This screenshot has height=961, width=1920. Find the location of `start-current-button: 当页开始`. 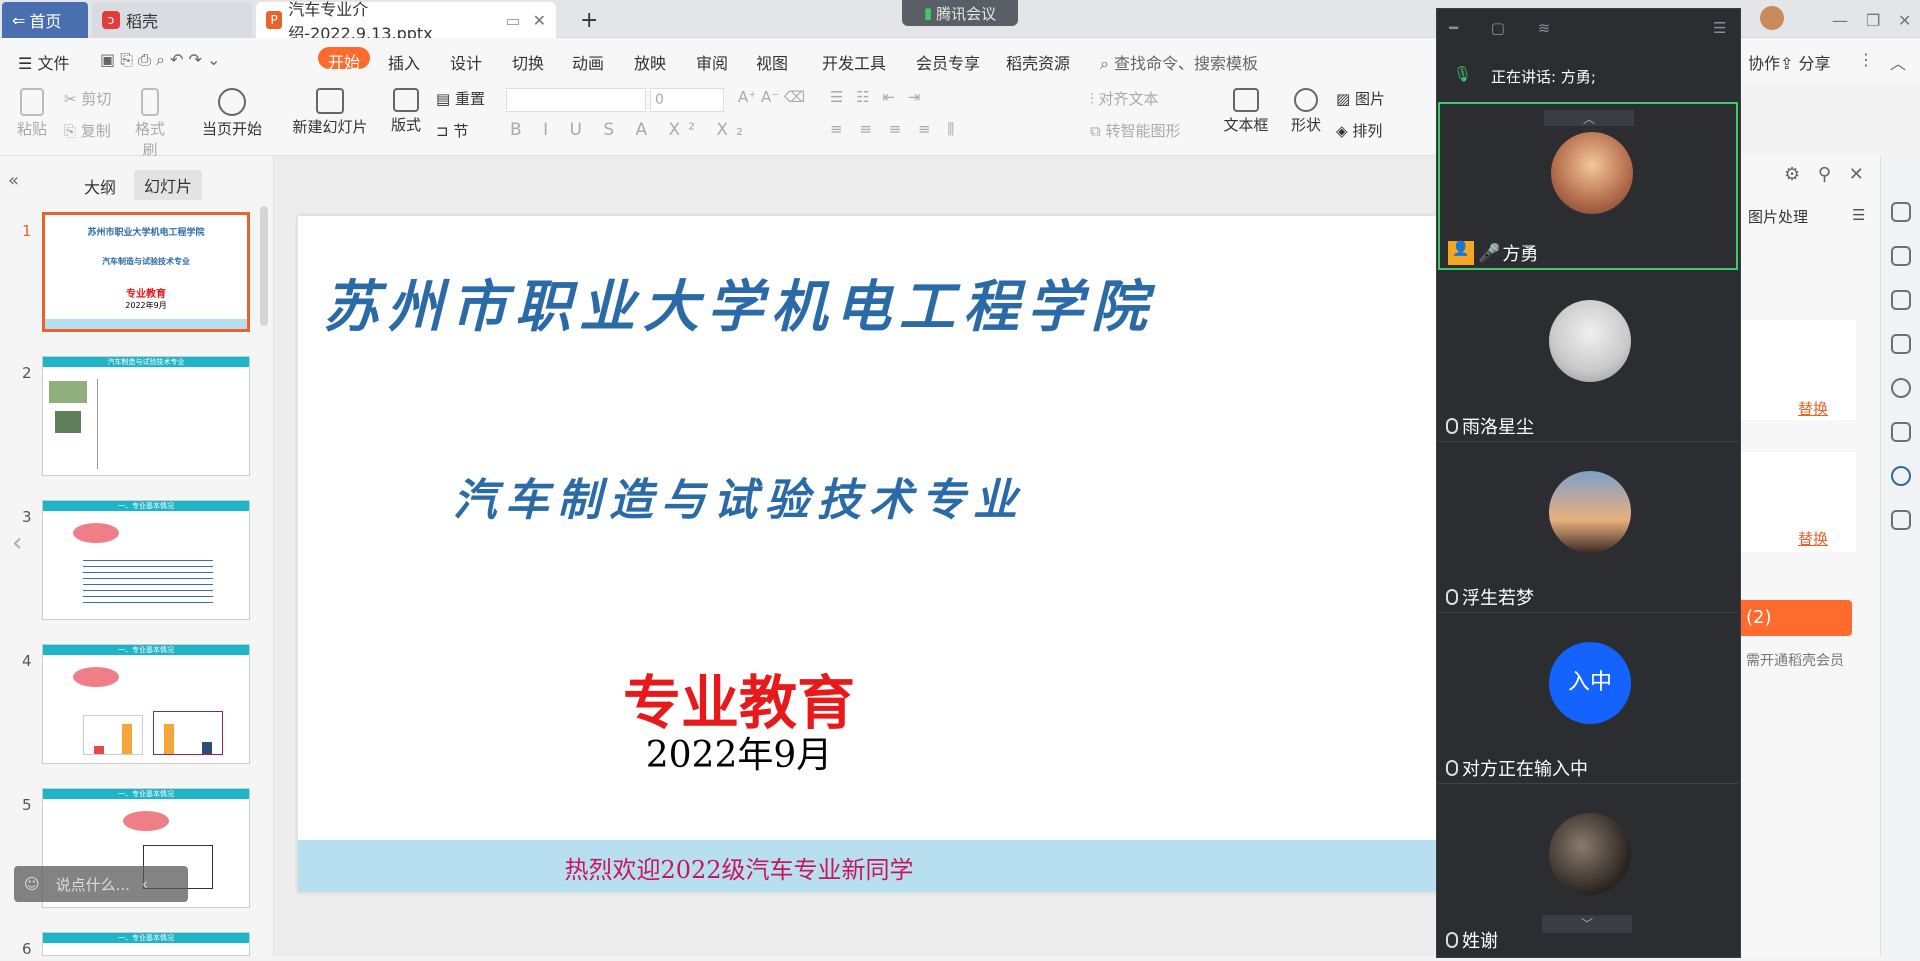

start-current-button: 当页开始 is located at coordinates (232, 113).